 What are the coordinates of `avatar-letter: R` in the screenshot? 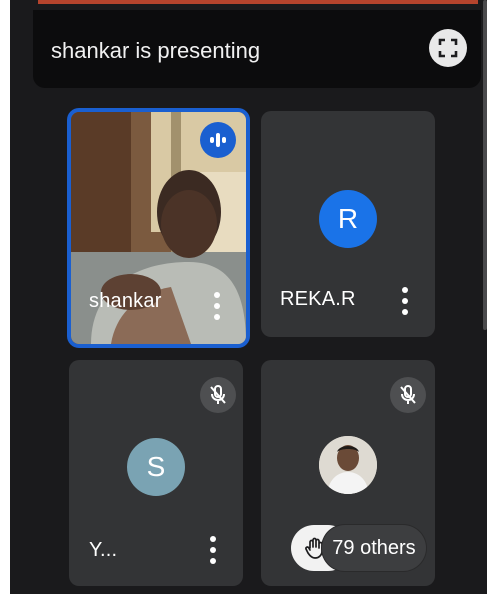 It's located at (348, 218).